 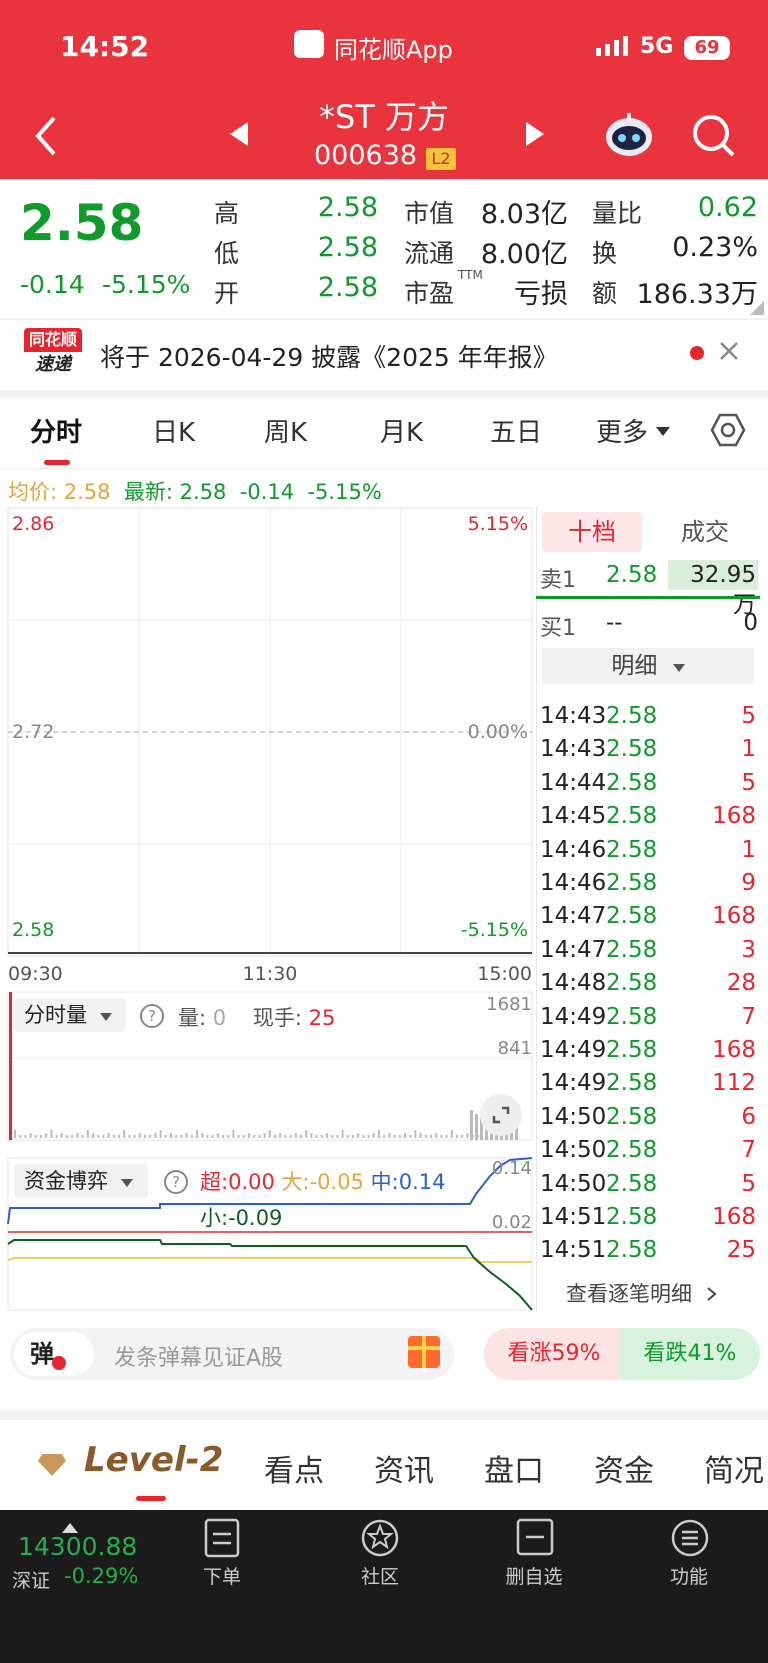 I want to click on close-icon, so click(x=729, y=353).